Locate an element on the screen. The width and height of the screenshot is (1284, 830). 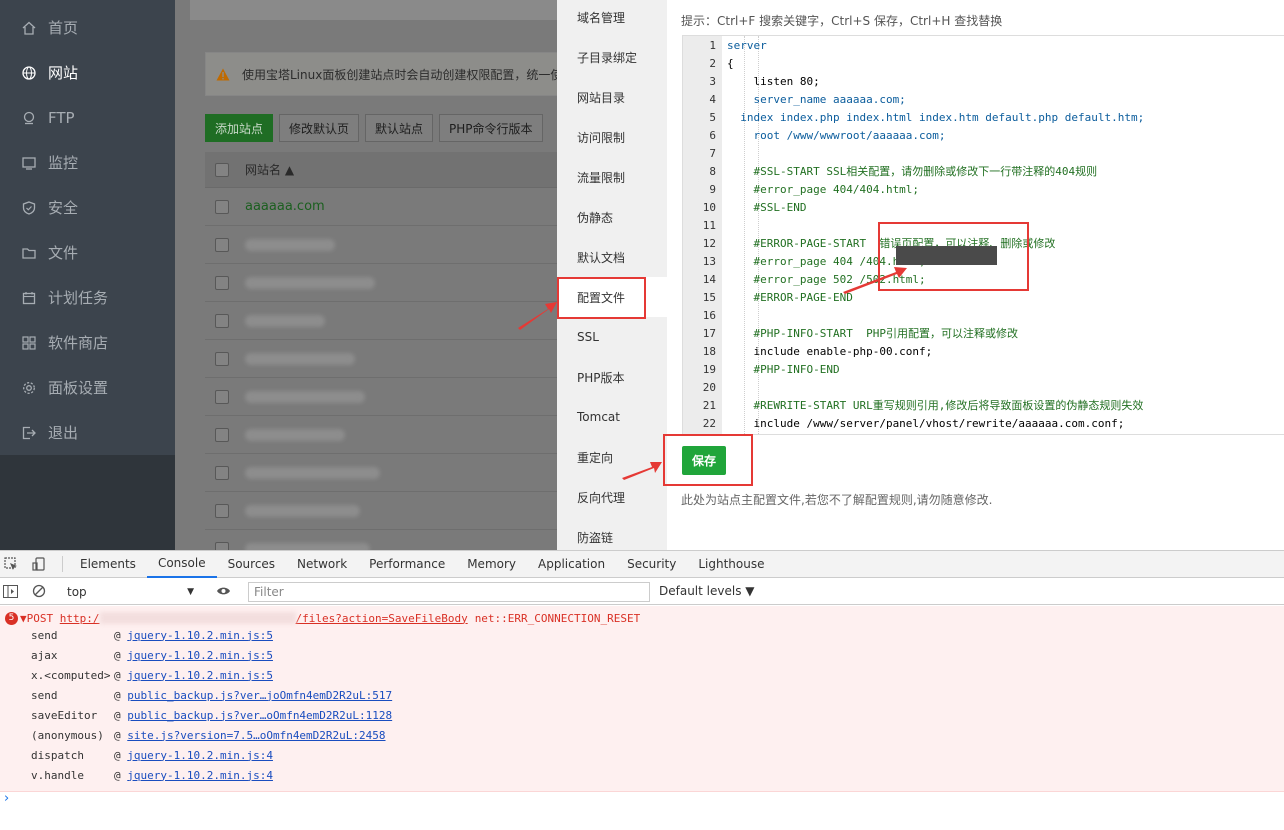
context-value: top is located at coordinates (77, 592).